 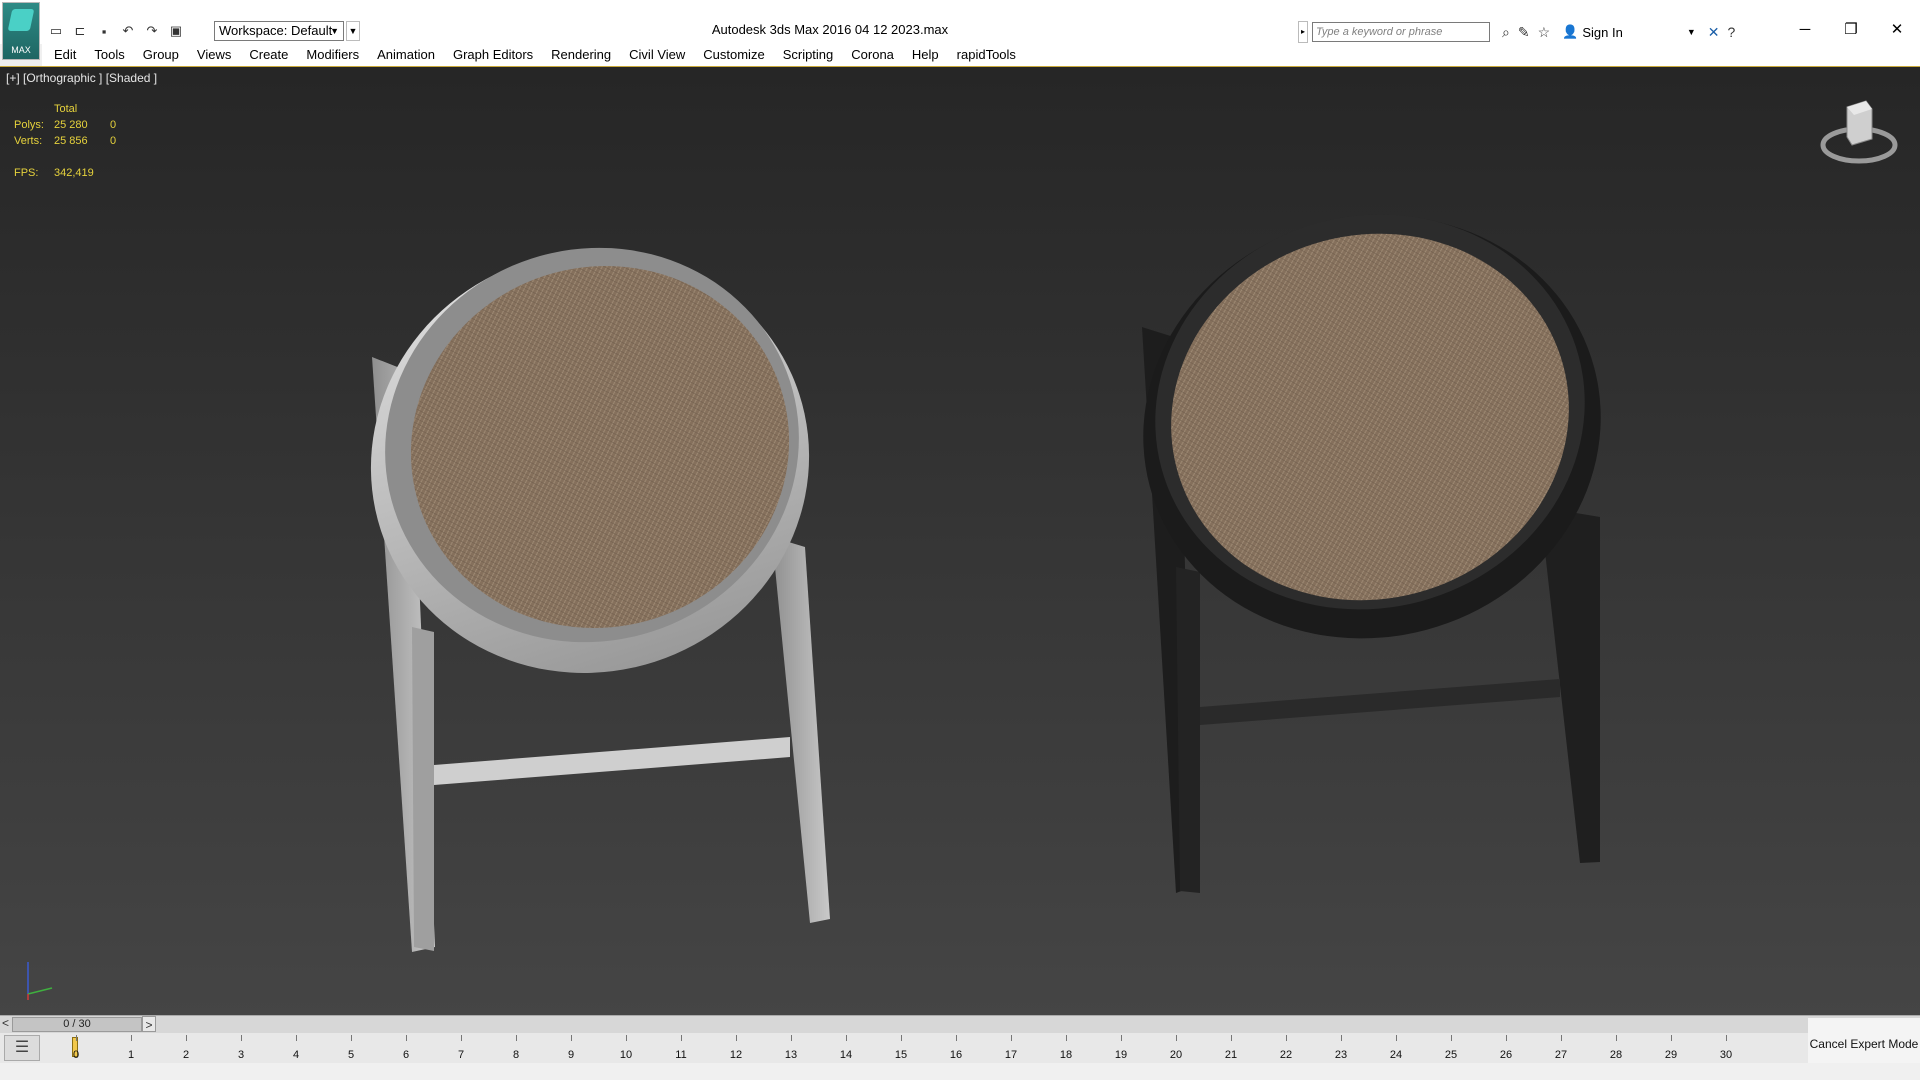 I want to click on frame-label: 11, so click(x=681, y=1055).